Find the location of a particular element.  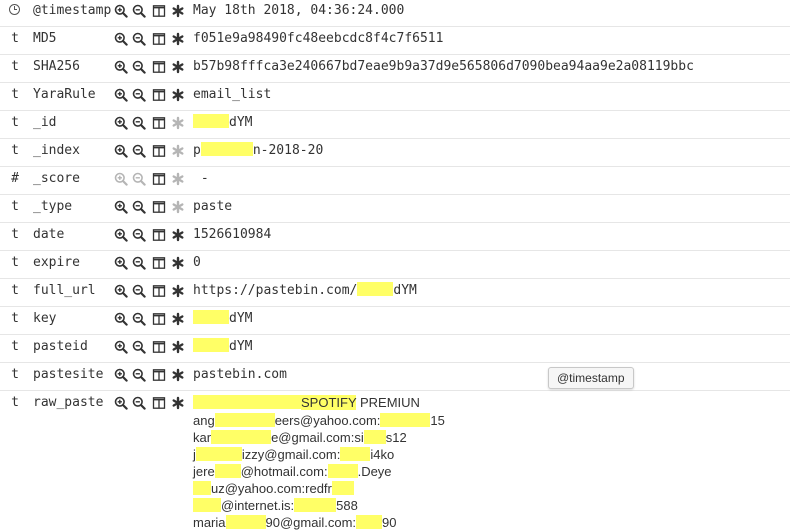

paste-text: eers@yahoo.com: is located at coordinates (327, 420).